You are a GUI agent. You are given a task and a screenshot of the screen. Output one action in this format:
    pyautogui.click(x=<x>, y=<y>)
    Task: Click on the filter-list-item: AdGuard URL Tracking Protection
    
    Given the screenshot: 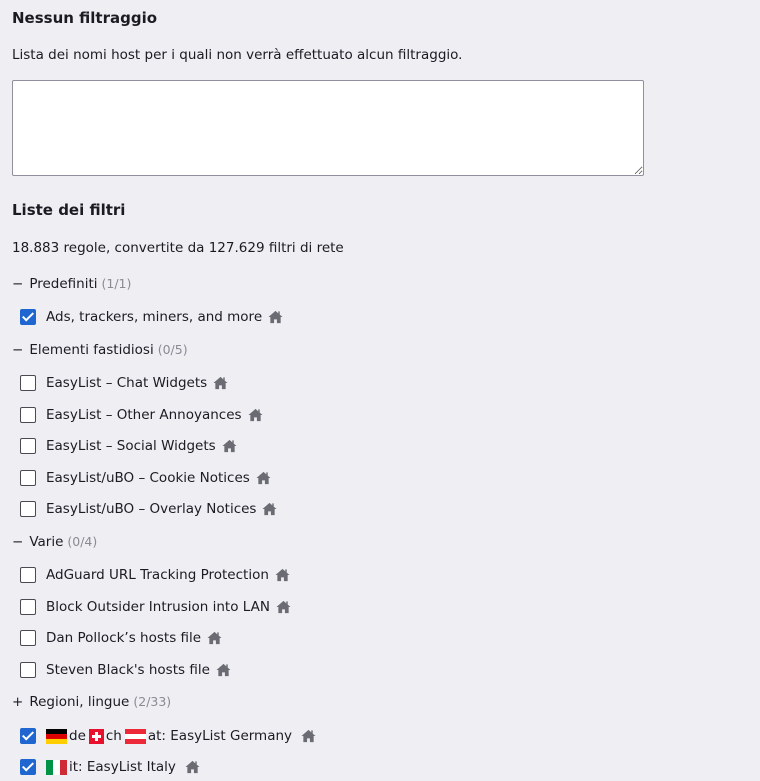 What is the action you would take?
    pyautogui.click(x=155, y=575)
    